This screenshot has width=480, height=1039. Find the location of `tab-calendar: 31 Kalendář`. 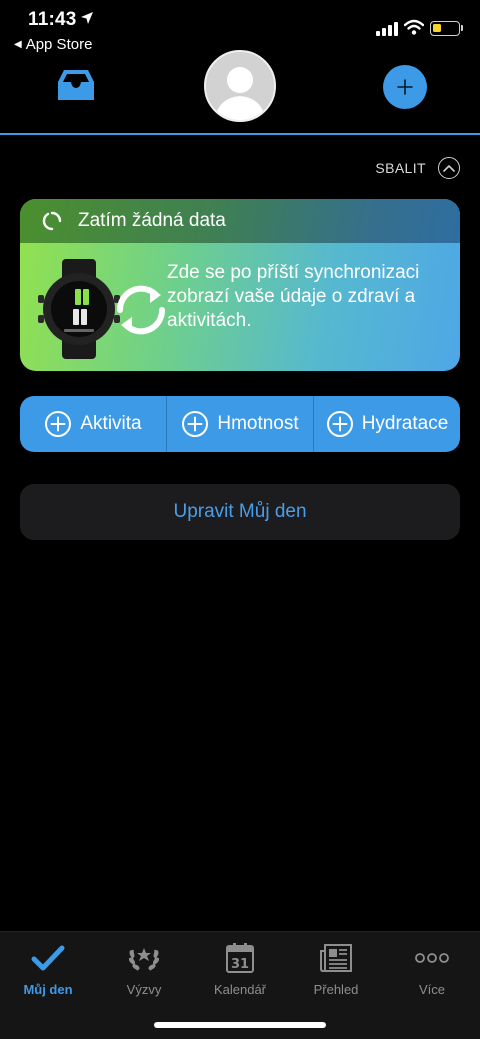

tab-calendar: 31 Kalendář is located at coordinates (240, 968).